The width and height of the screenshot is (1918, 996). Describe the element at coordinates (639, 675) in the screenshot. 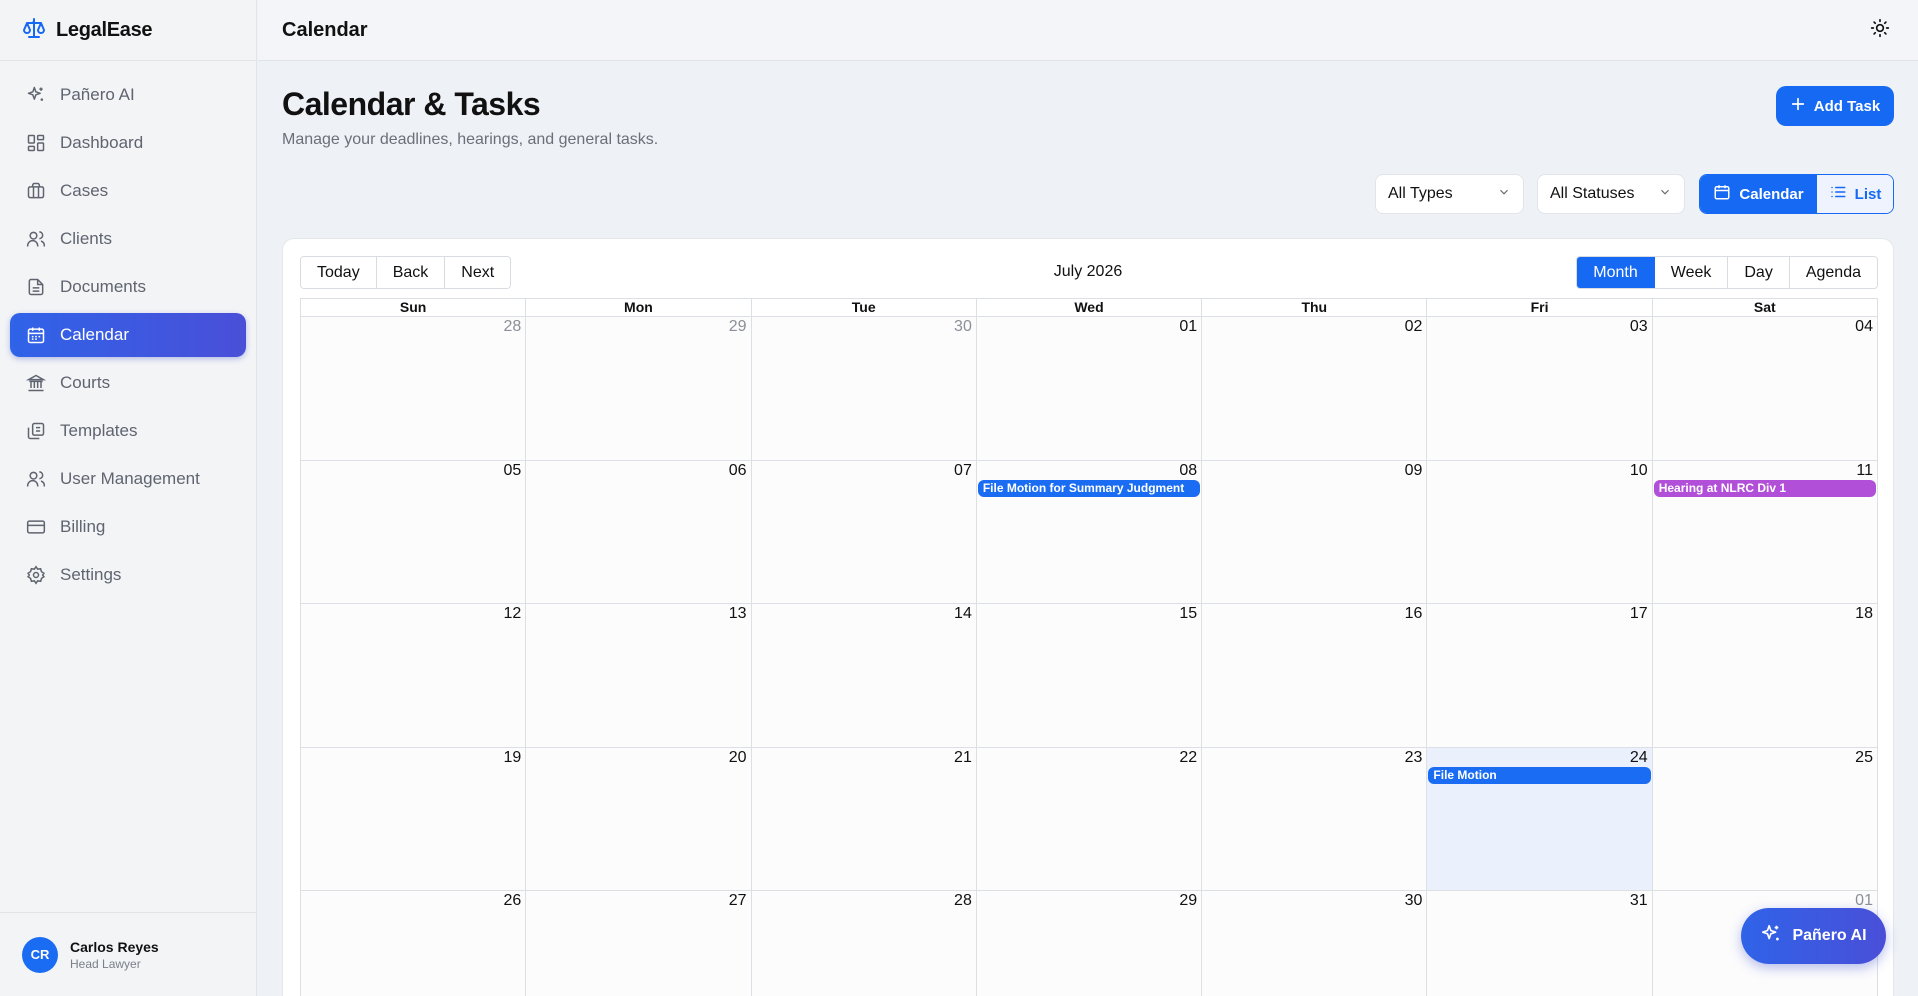

I see `day-cell: 13` at that location.